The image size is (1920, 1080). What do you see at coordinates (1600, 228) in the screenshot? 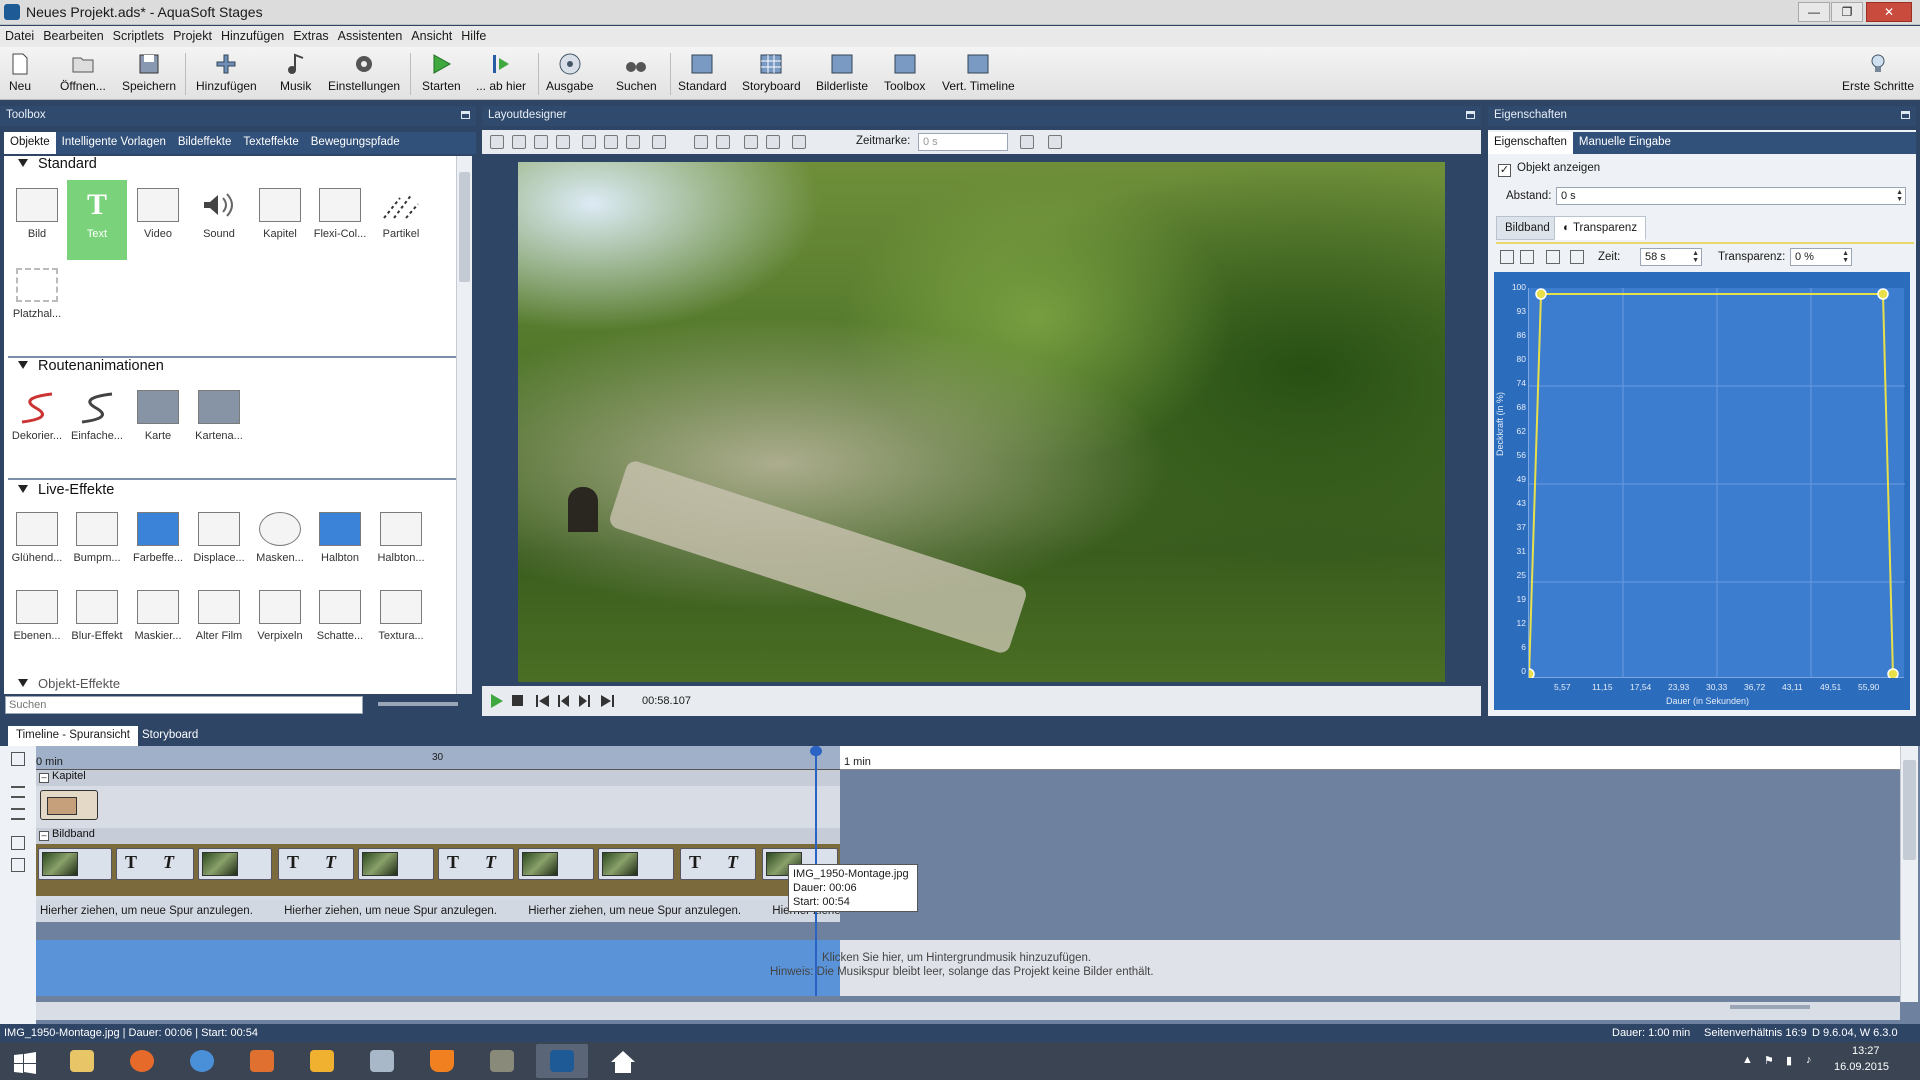
I see `subtab-transparenz: ◐ Transparenz` at bounding box center [1600, 228].